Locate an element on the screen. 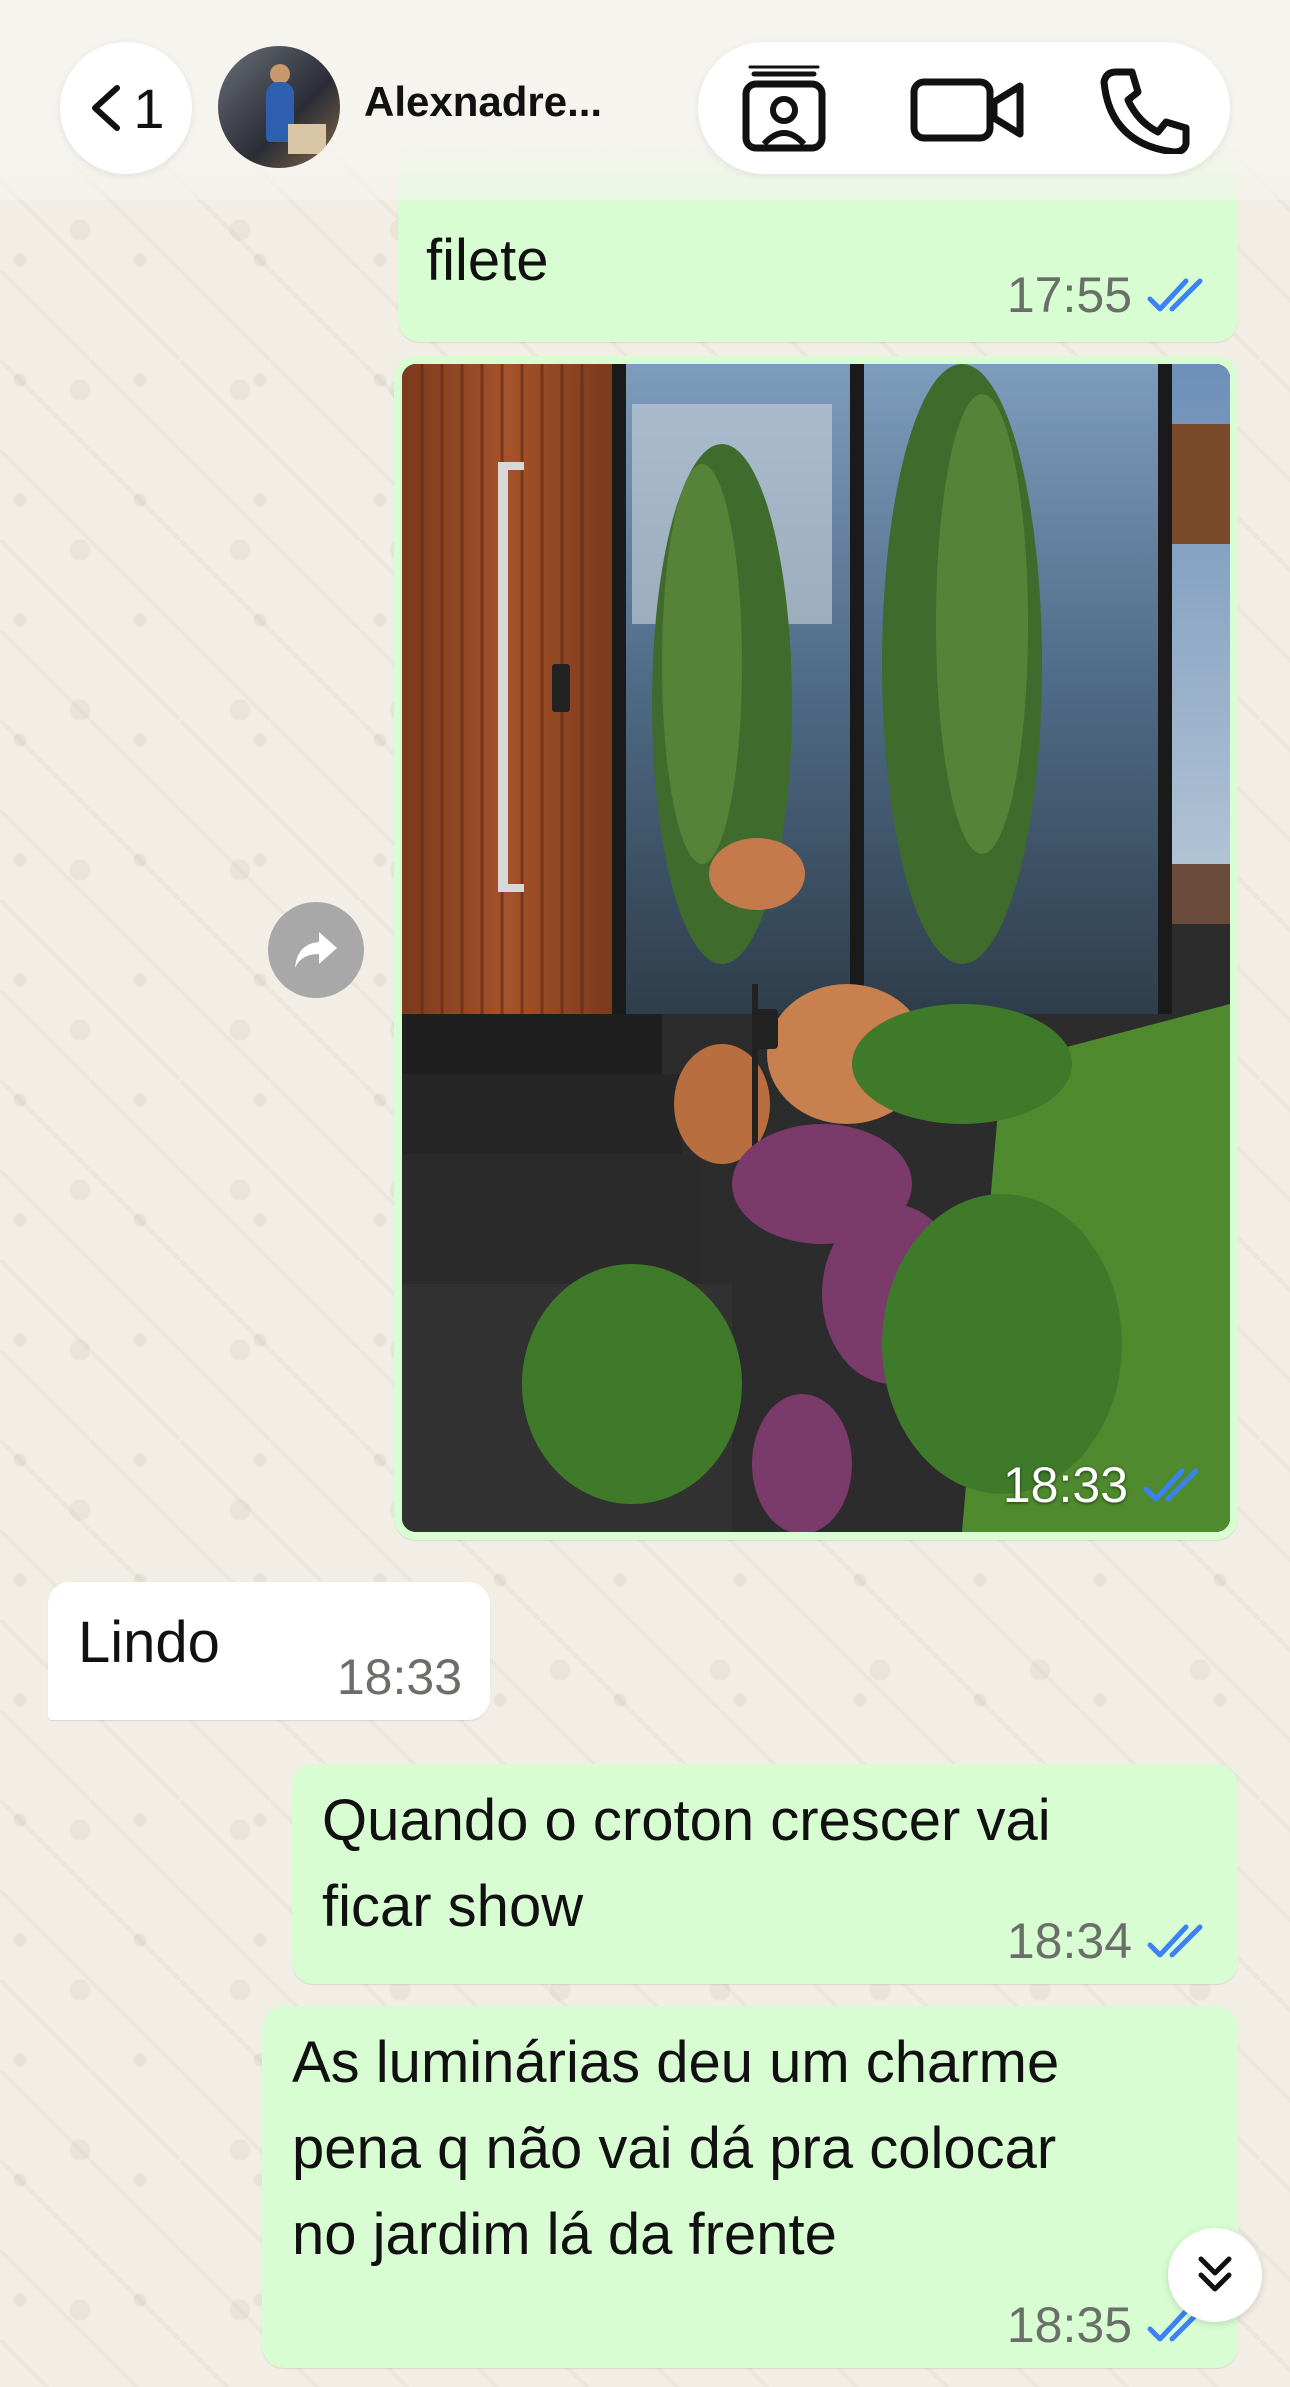  scroll-to-bottom-button is located at coordinates (1215, 2275).